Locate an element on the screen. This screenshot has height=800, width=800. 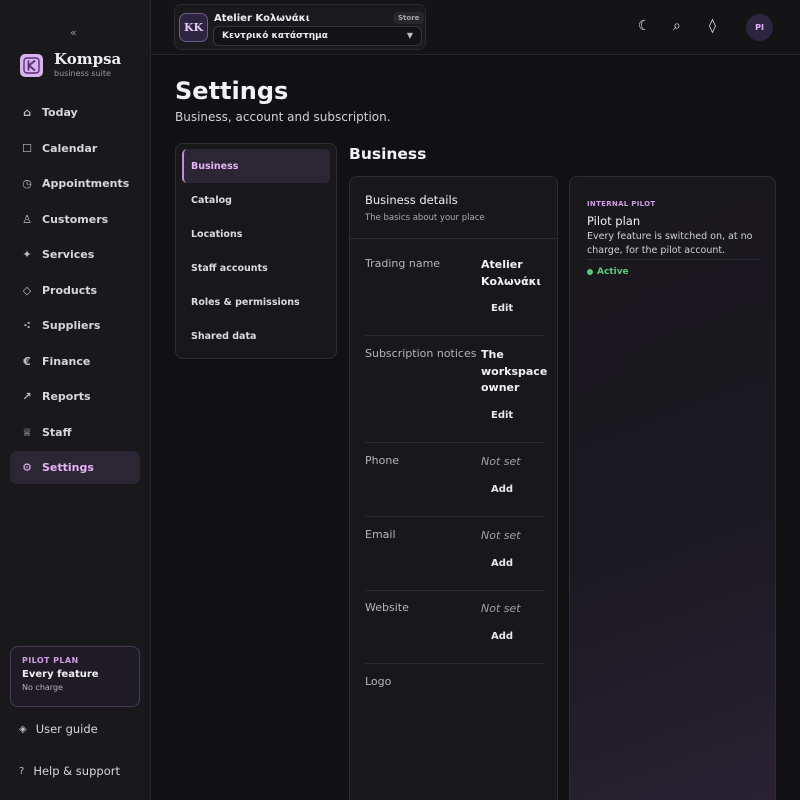
store-name: Atelier Κολωνάκι is located at coordinates (262, 18).